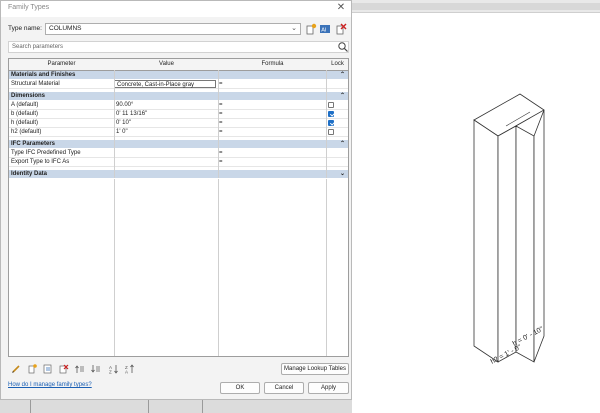  I want to click on sort-descending-icon: Z A, so click(130, 369).